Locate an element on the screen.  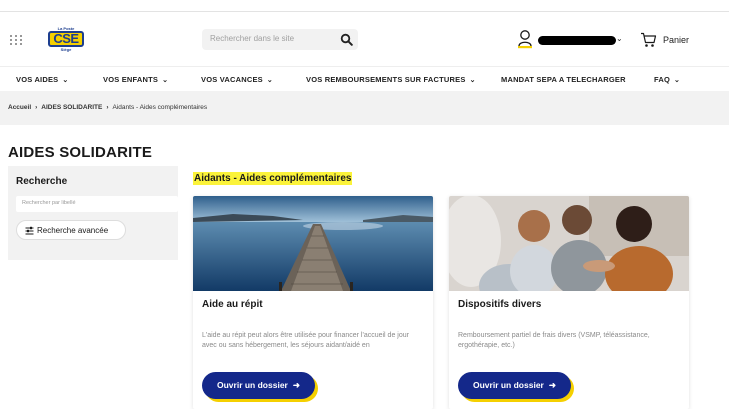
card-title: Dispositifs divers is located at coordinates (500, 304).